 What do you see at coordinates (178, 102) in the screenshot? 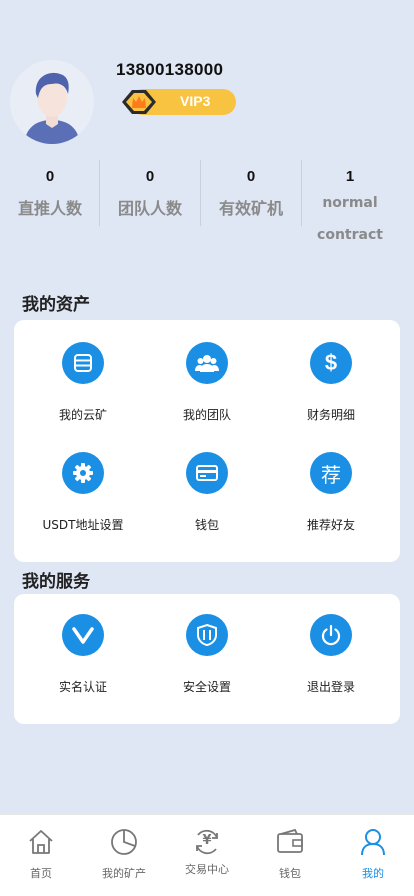
I see `vip-badge: VIP3` at bounding box center [178, 102].